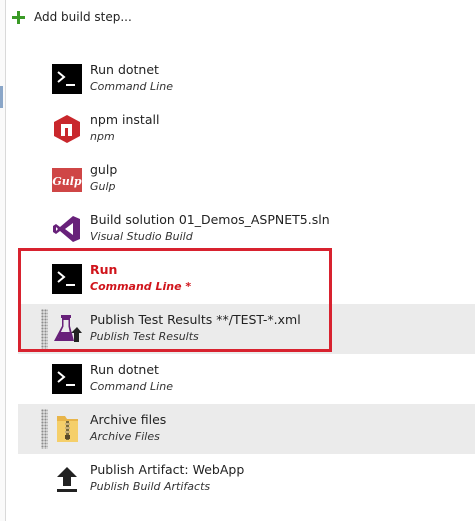 Image resolution: width=475 pixels, height=521 pixels. What do you see at coordinates (104, 169) in the screenshot?
I see `step-title: gulp` at bounding box center [104, 169].